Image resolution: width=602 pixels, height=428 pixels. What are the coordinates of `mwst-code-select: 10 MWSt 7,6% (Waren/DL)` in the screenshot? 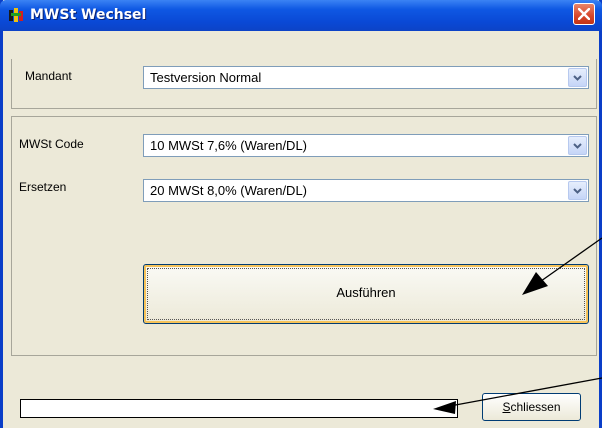 It's located at (366, 145).